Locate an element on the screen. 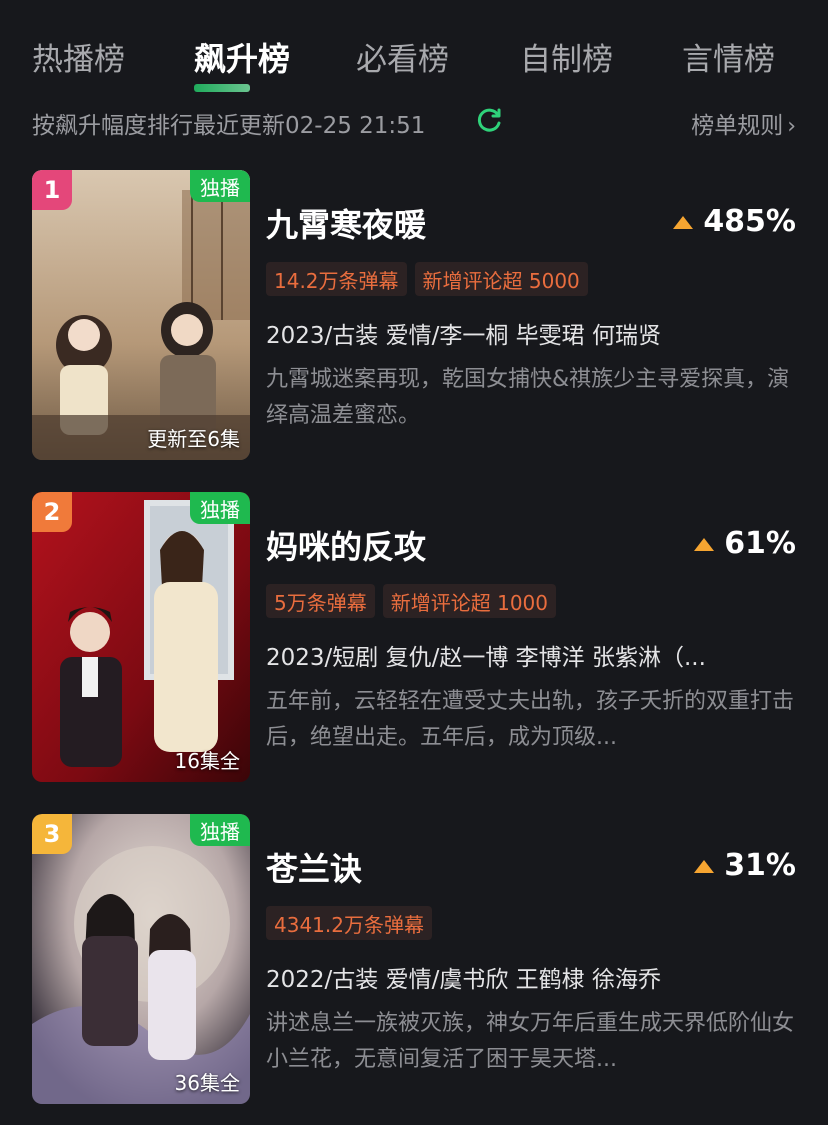  rise-percentage: 31% is located at coordinates (745, 865).